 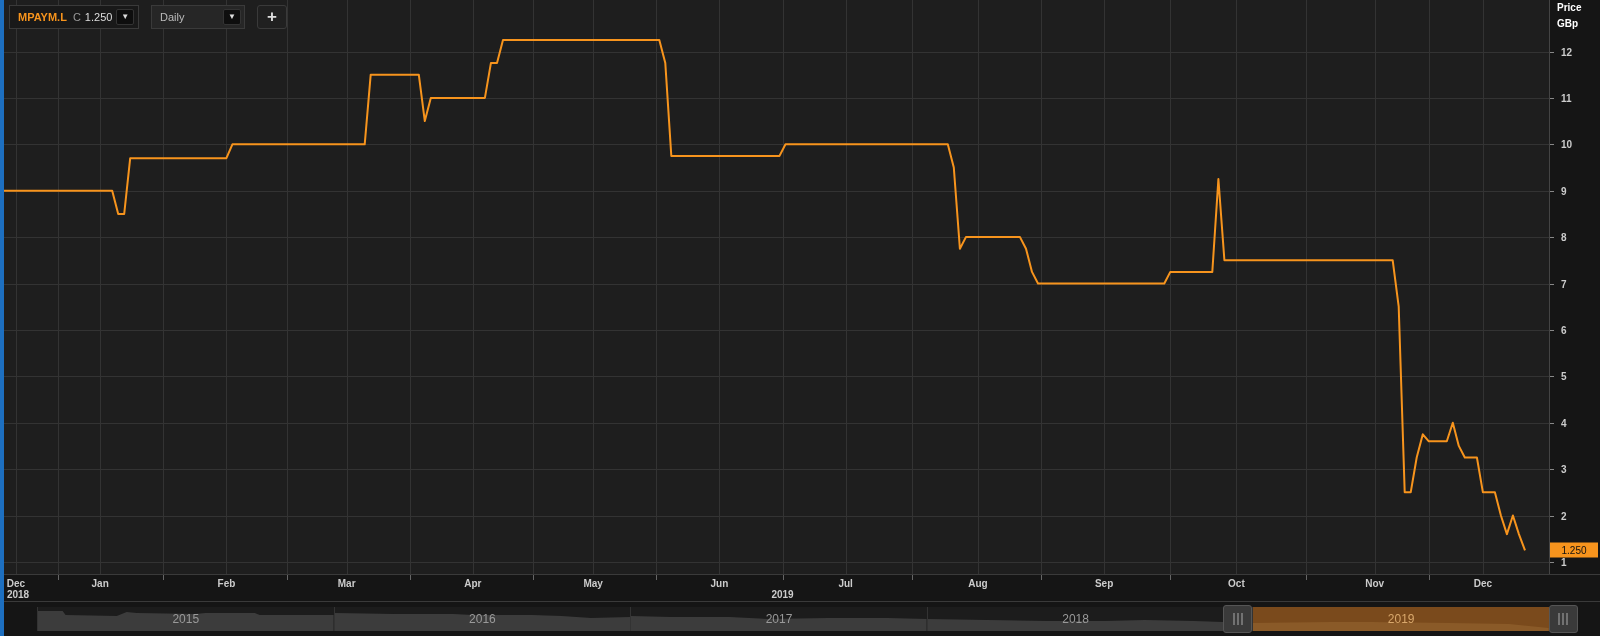 I want to click on axis-label: 10, so click(x=1567, y=144).